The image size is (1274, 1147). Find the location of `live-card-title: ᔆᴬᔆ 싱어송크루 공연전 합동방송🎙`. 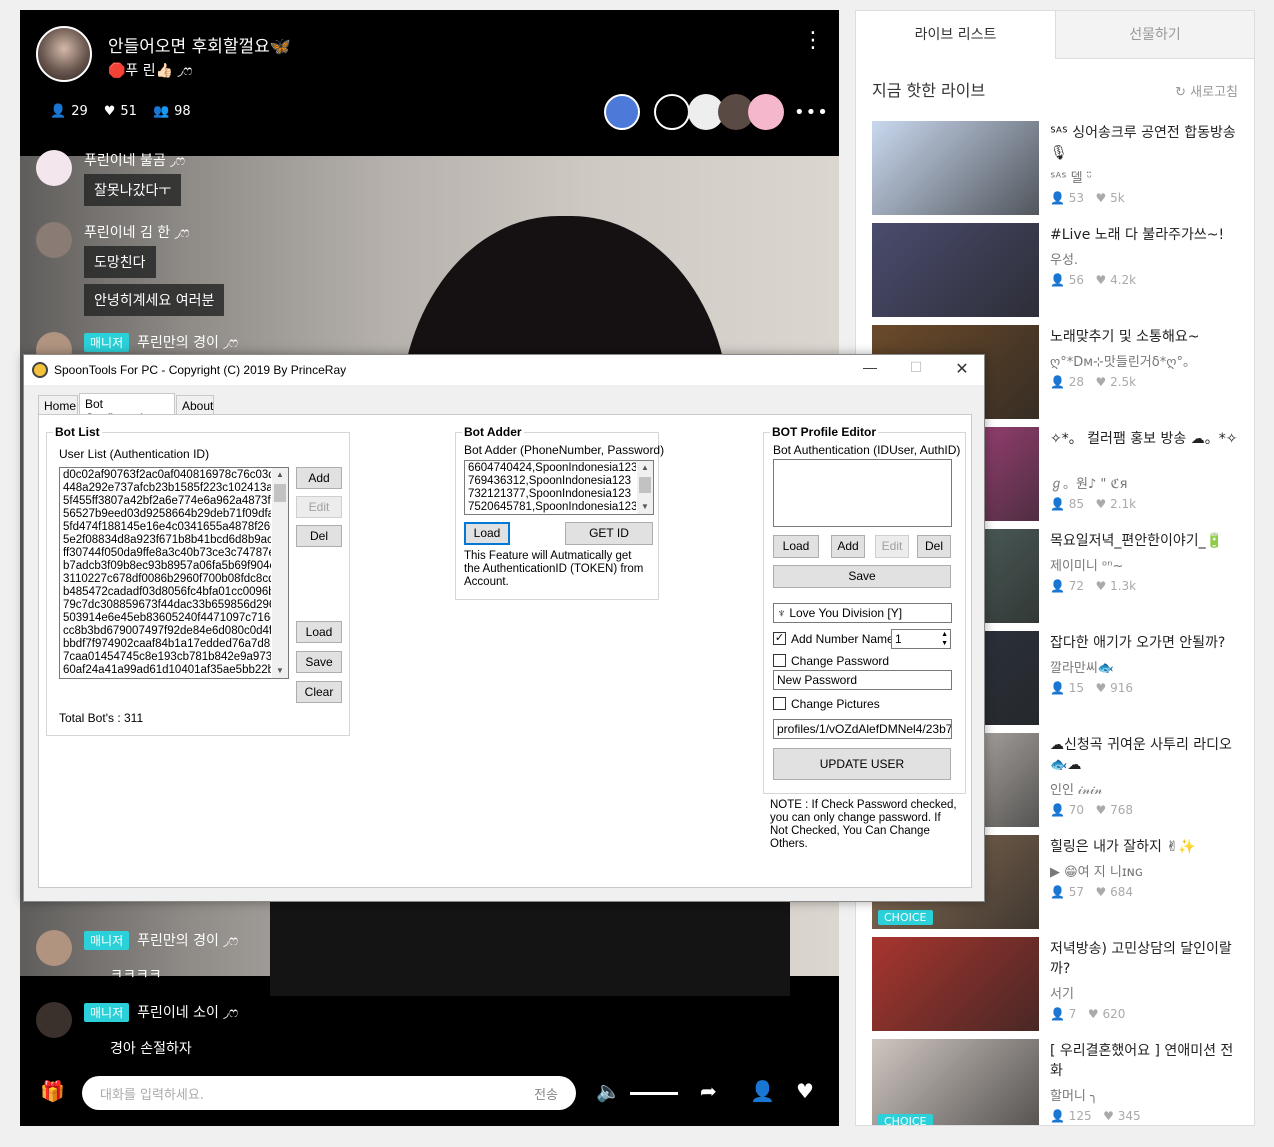

live-card-title: ᔆᴬᔆ 싱어송크루 공연전 합동방송🎙 is located at coordinates (1146, 143).